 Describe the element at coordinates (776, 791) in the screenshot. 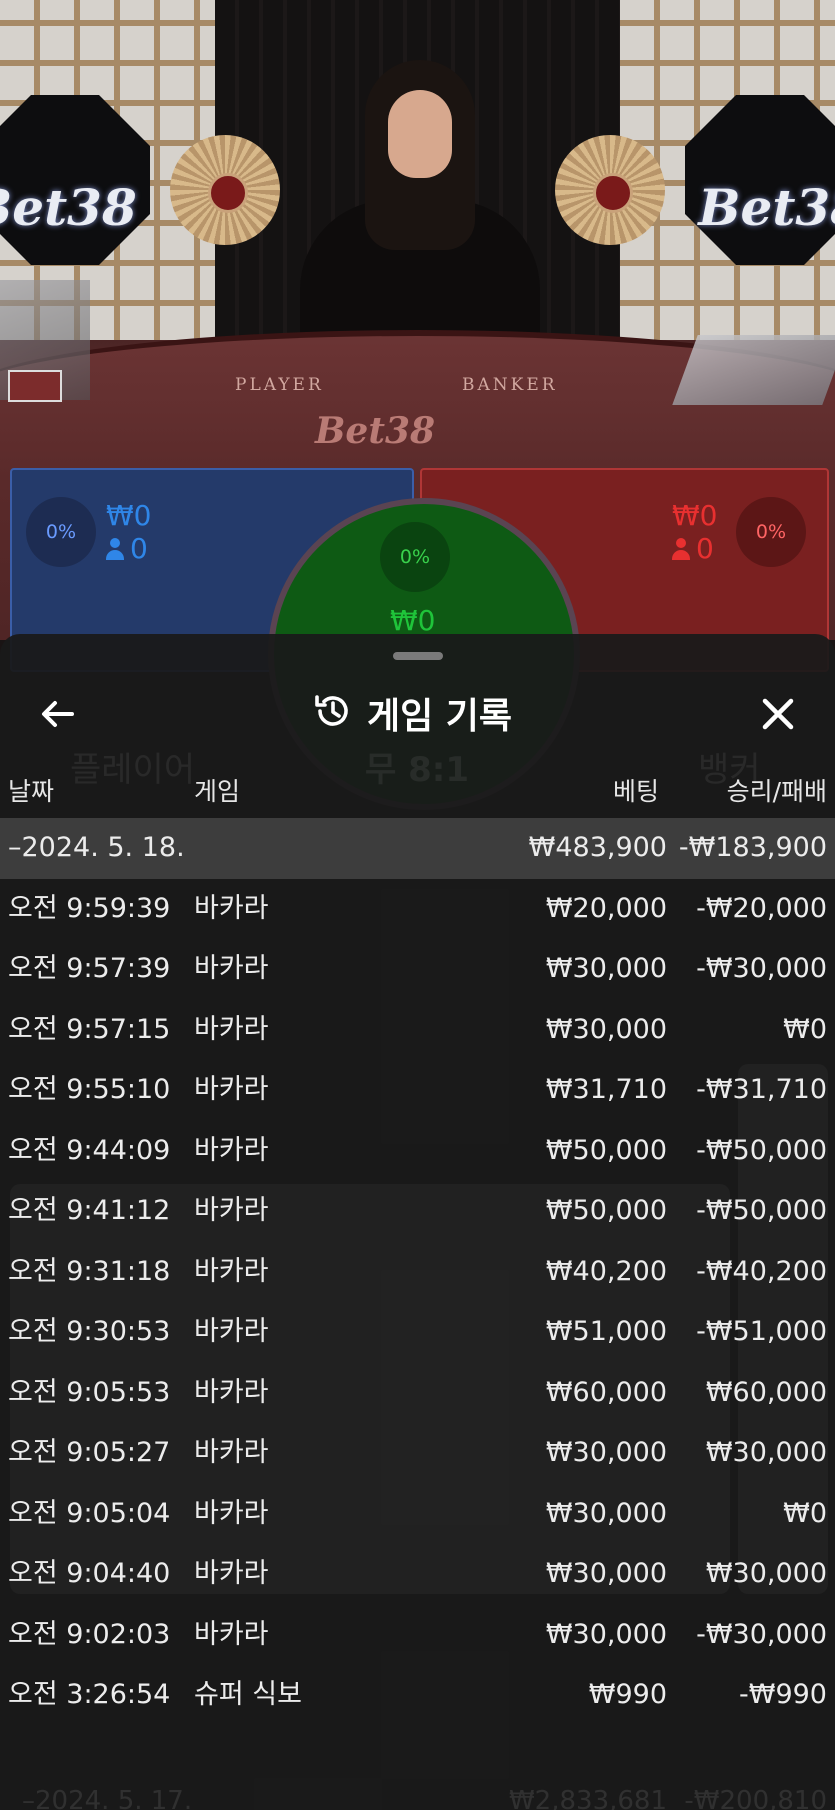

I see `column-result: 승리/패배` at that location.